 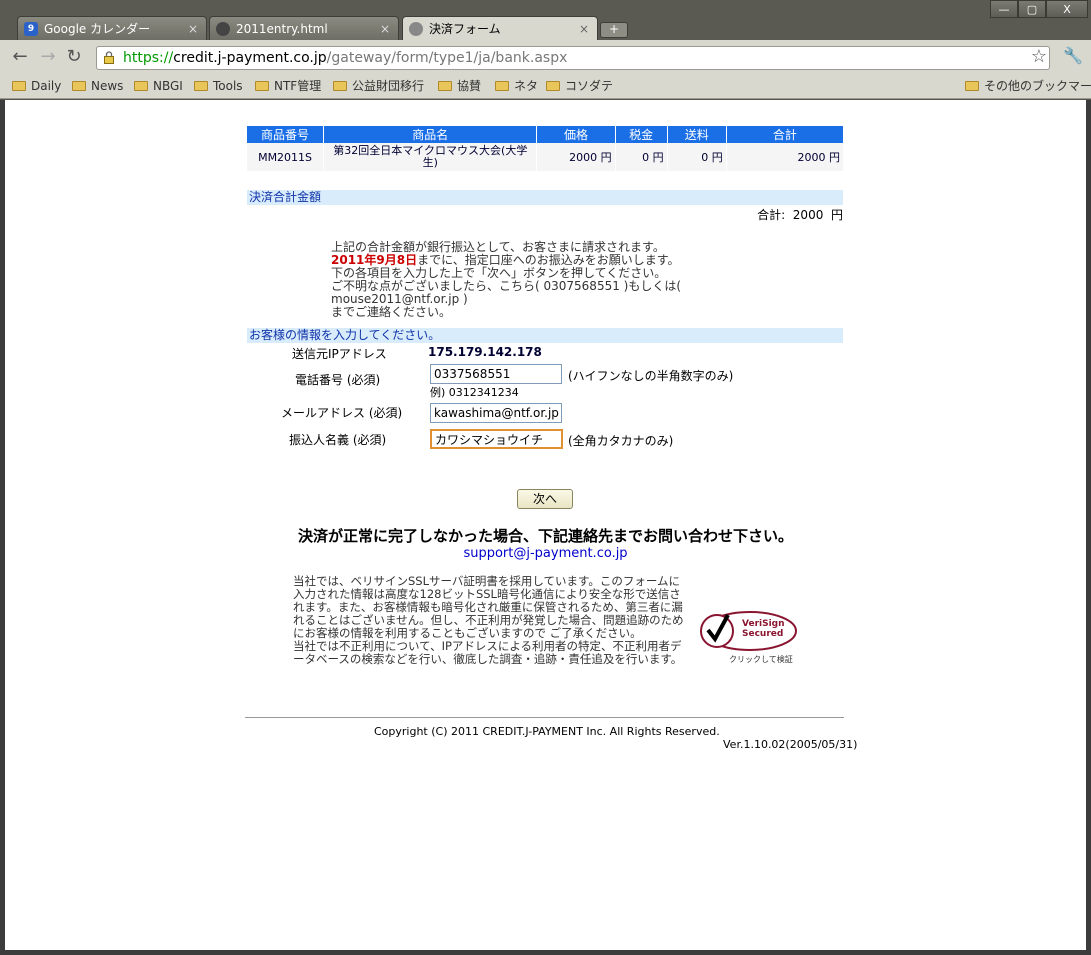 What do you see at coordinates (496, 413) in the screenshot?
I see `email-input` at bounding box center [496, 413].